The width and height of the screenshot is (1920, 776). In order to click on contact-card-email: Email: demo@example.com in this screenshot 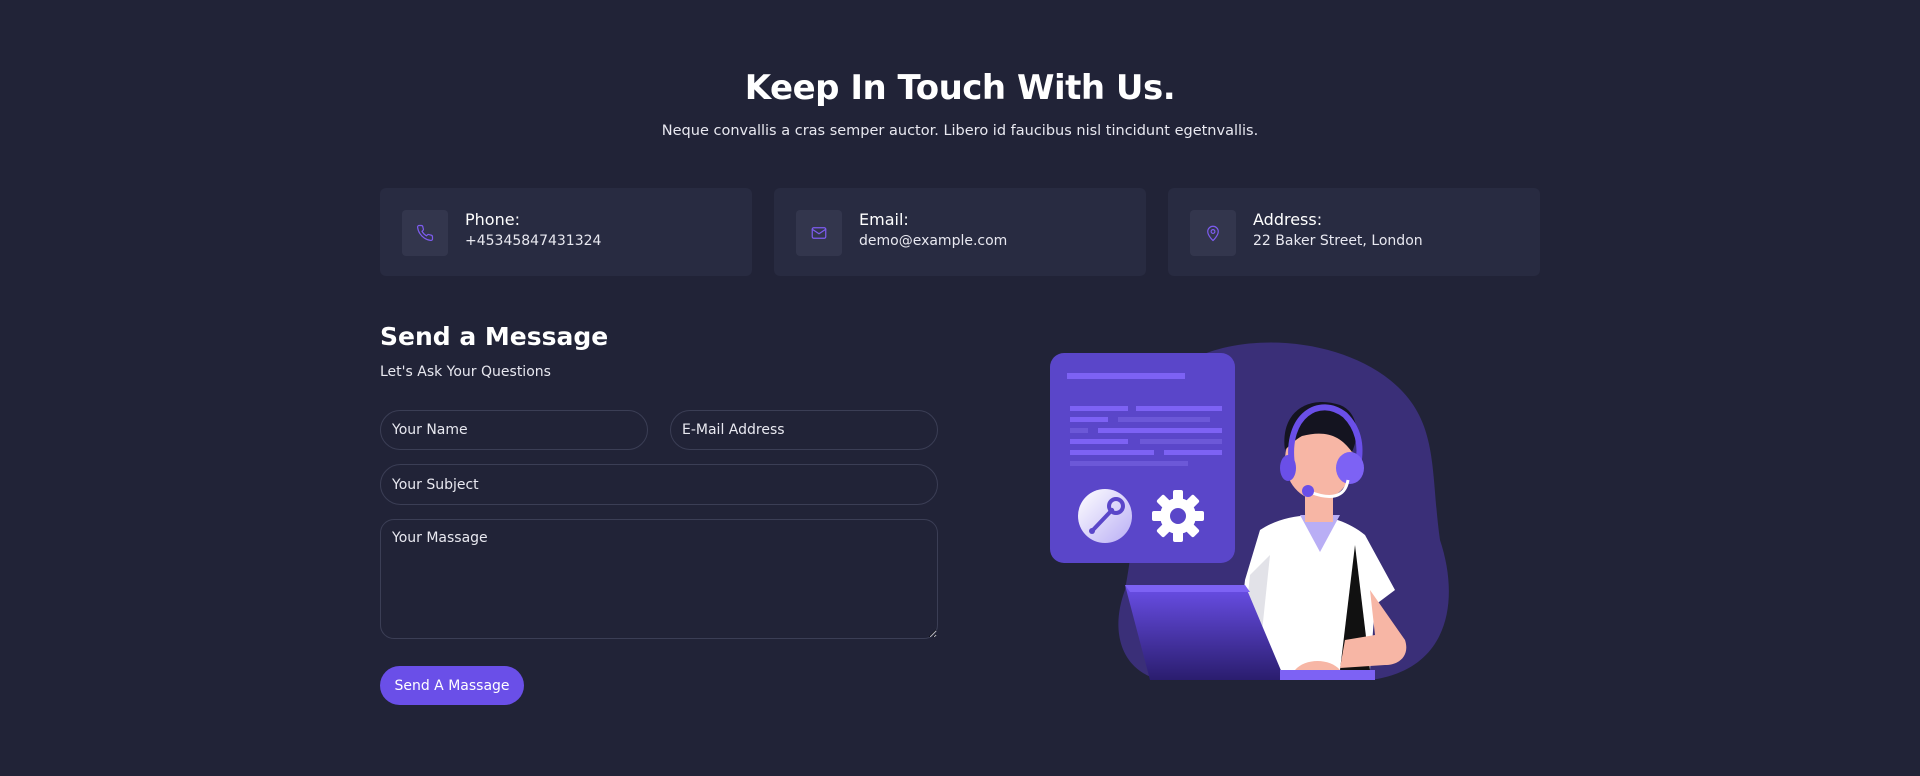, I will do `click(960, 232)`.